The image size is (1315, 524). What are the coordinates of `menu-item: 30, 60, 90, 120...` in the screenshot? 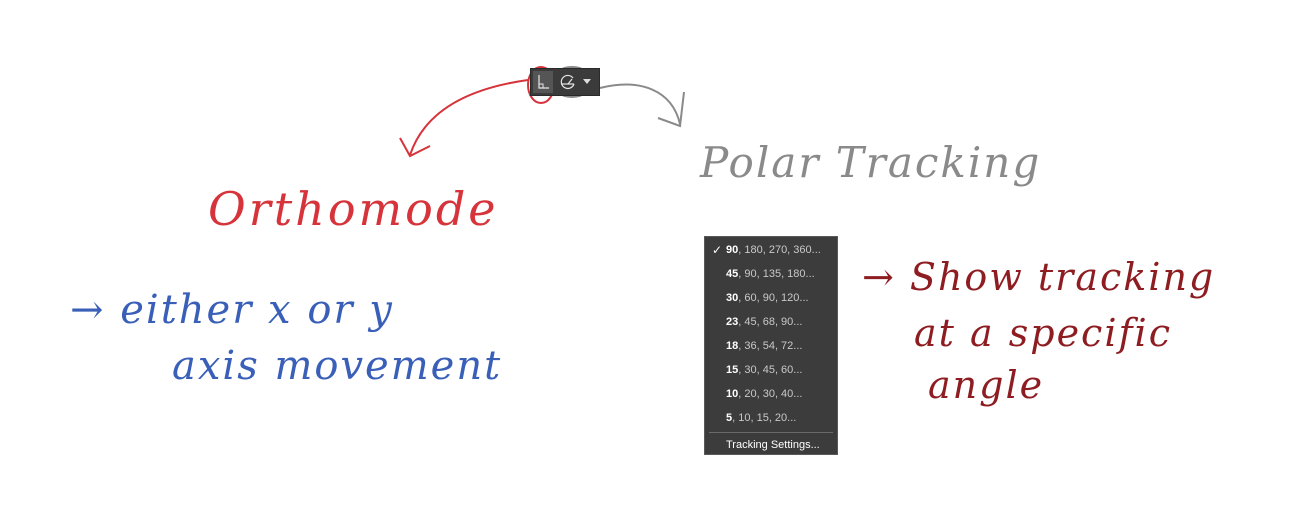 It's located at (771, 298).